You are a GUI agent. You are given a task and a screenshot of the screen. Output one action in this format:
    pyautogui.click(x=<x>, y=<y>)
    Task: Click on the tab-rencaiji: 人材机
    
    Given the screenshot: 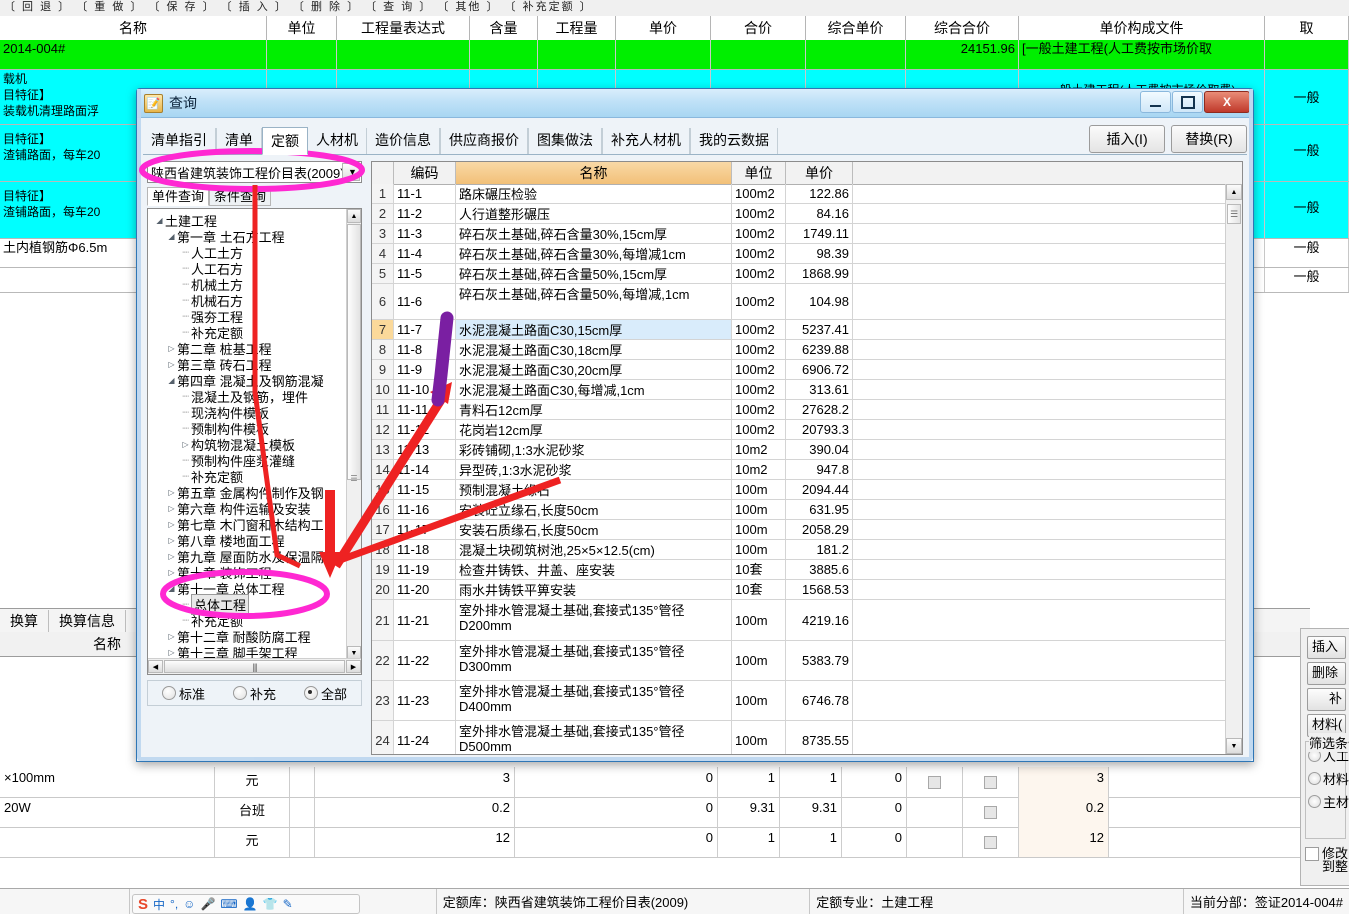 What is the action you would take?
    pyautogui.click(x=337, y=141)
    